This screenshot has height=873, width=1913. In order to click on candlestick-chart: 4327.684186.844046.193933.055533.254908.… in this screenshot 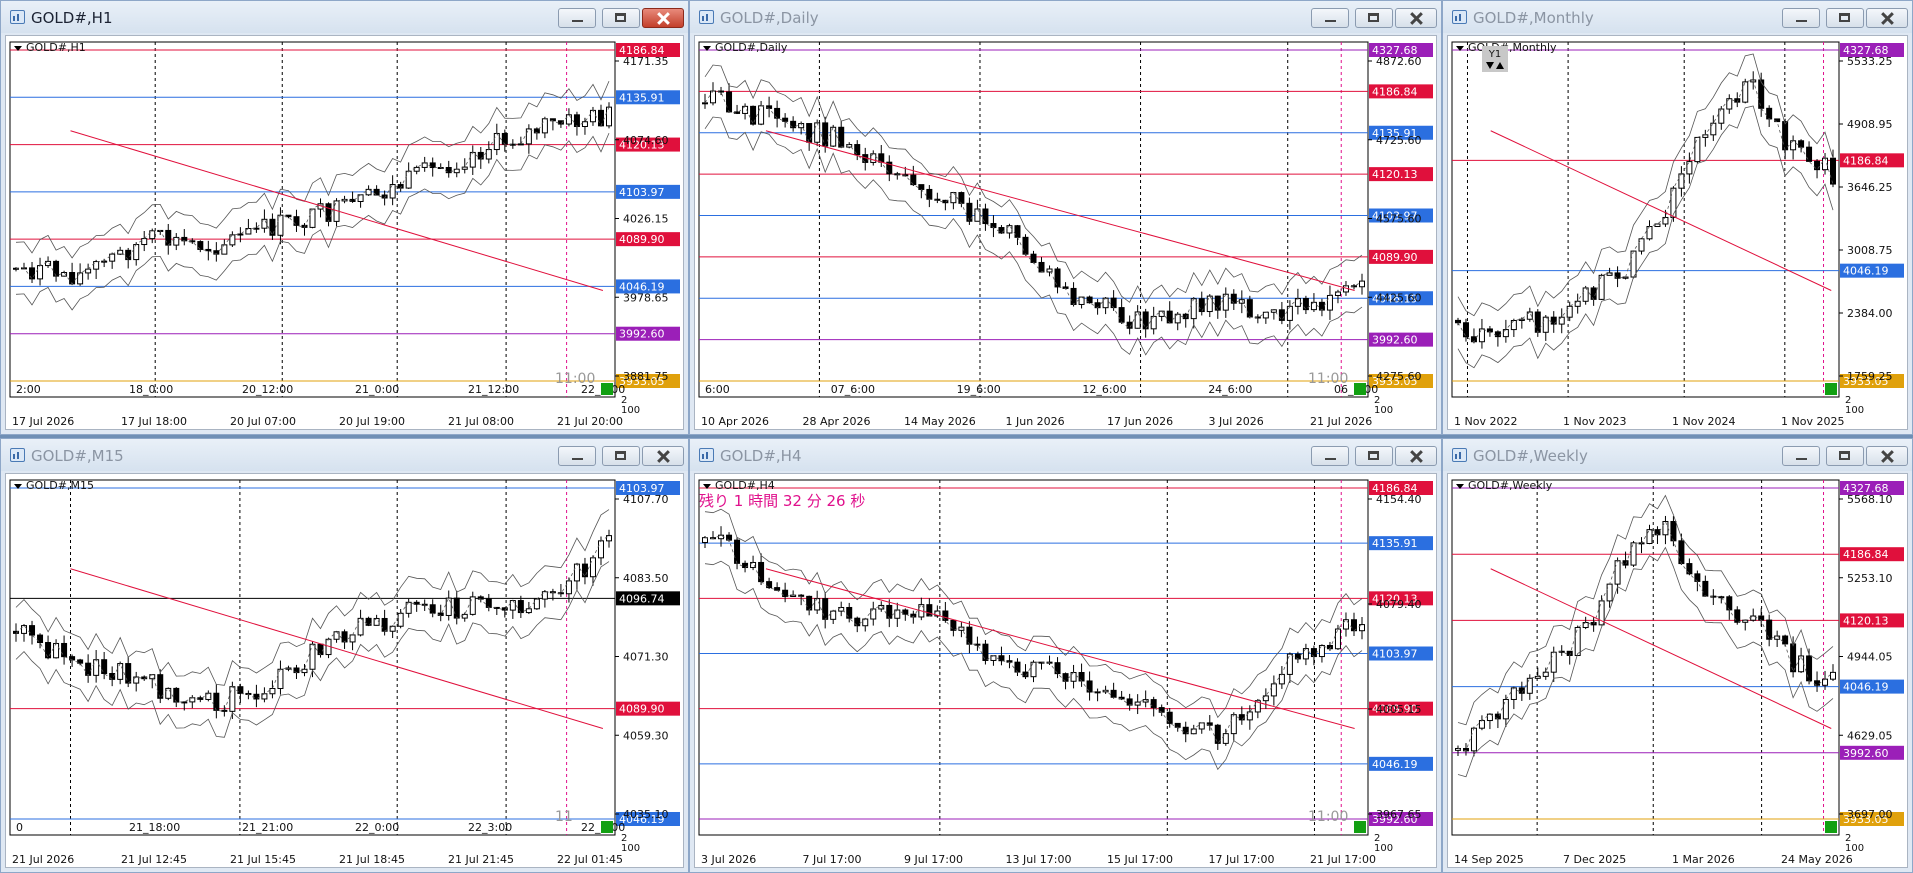, I will do `click(1678, 234)`.